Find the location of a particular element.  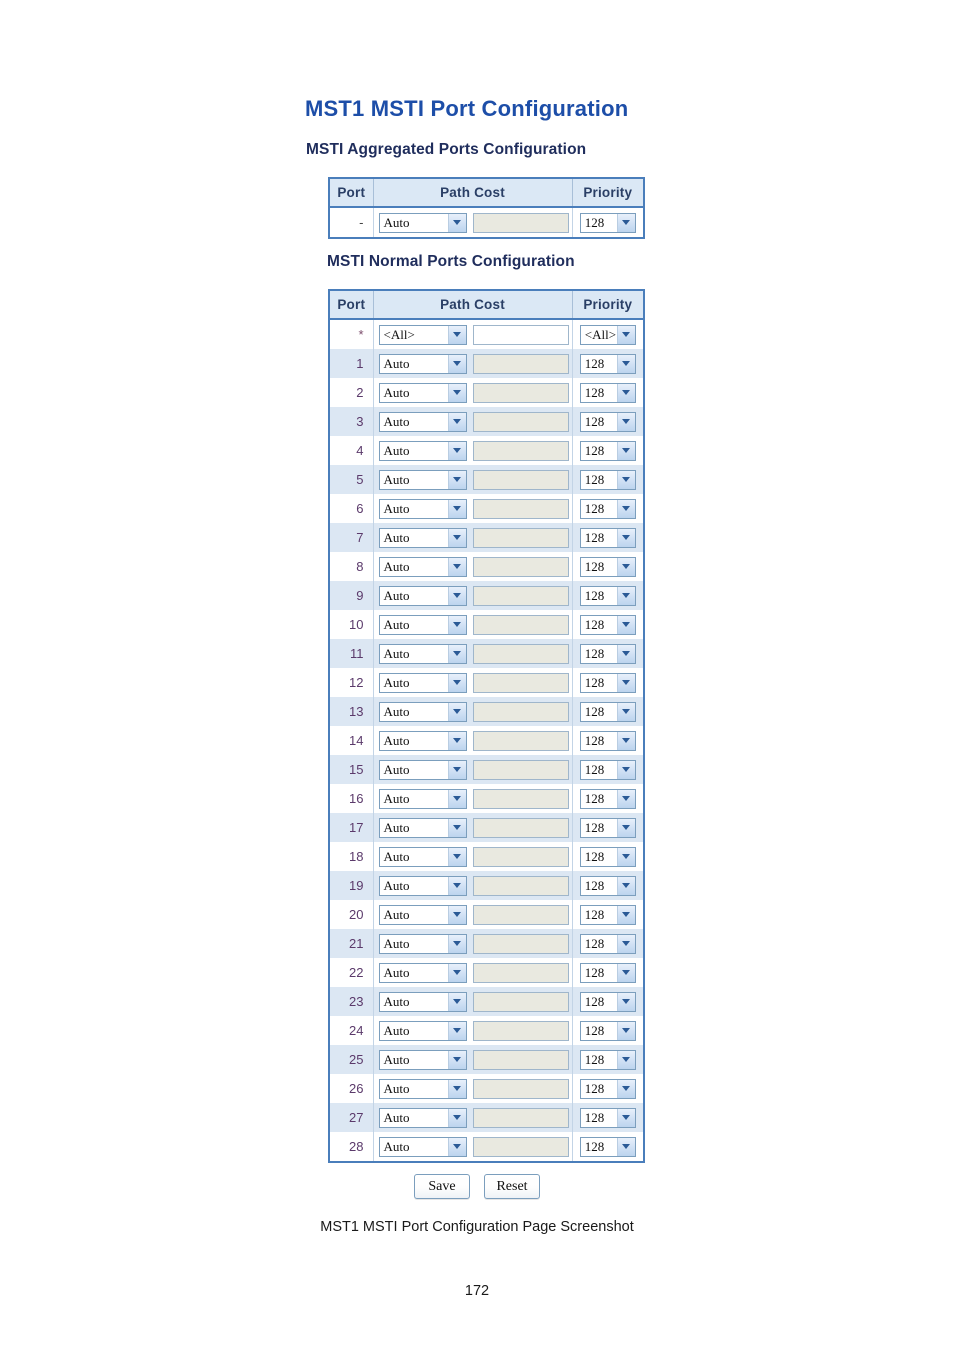

path-cost-select: <All> is located at coordinates (422, 334).